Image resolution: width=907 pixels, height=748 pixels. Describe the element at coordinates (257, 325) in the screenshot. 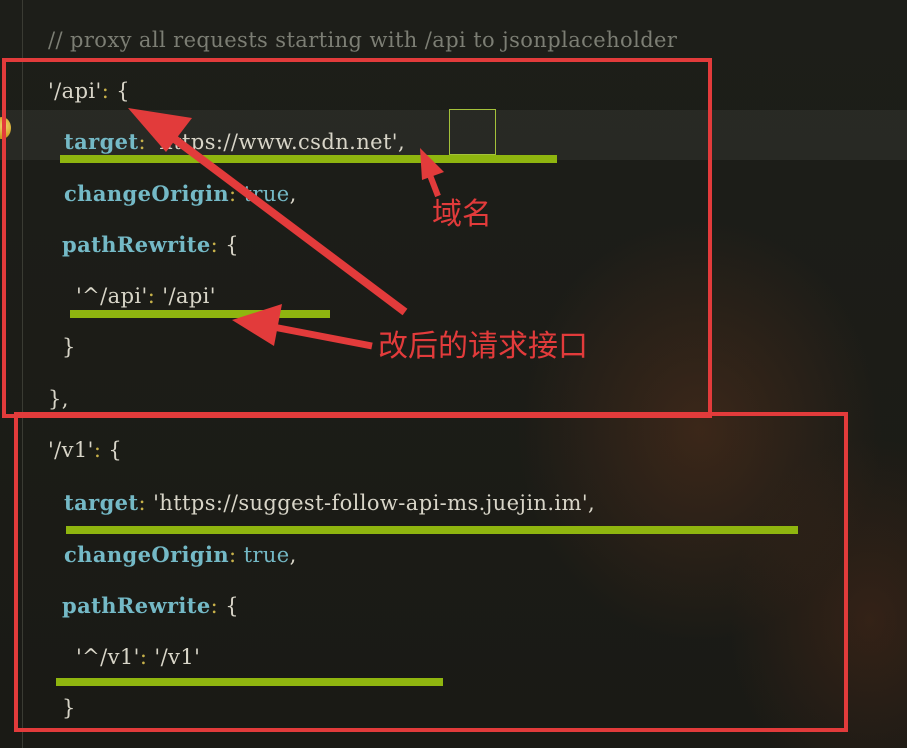

I see `arrow-head-rewrite` at that location.